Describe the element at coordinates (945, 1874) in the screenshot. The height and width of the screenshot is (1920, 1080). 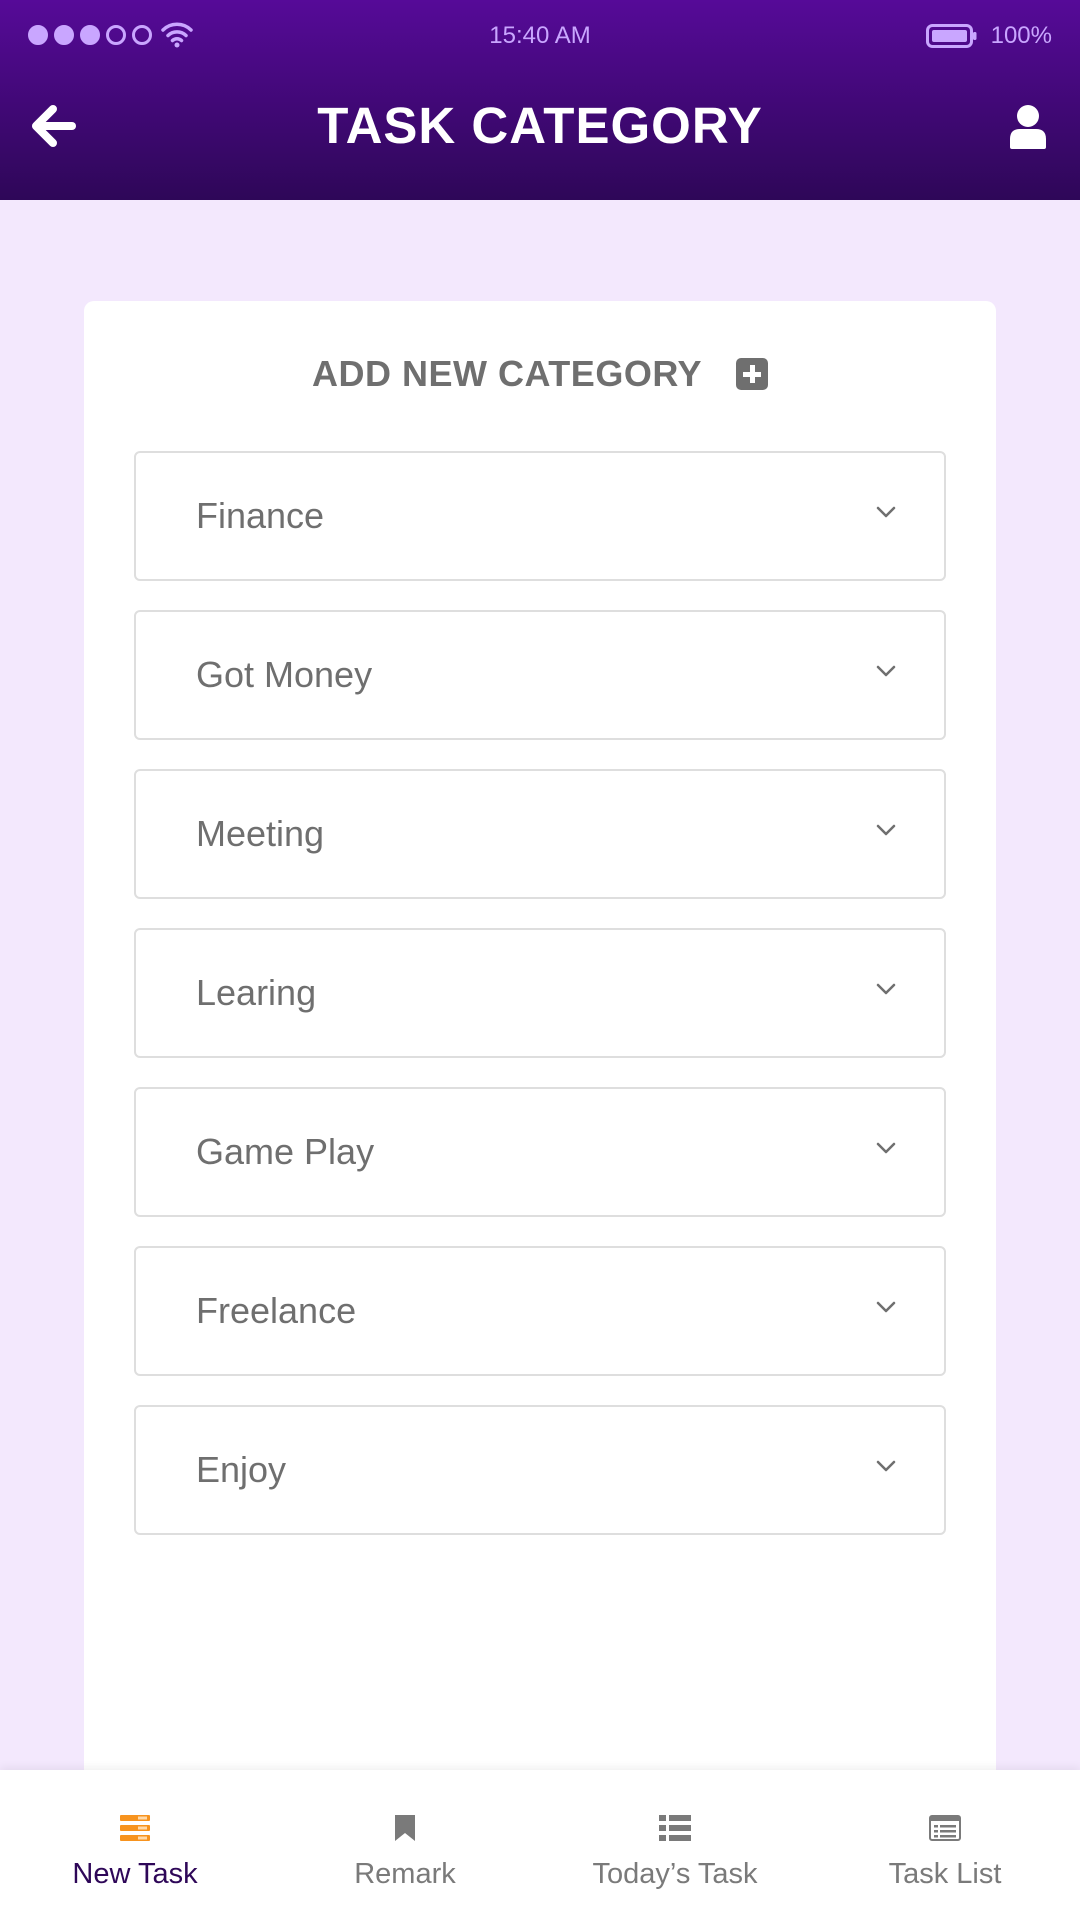
I see `nav-label: Task List` at that location.